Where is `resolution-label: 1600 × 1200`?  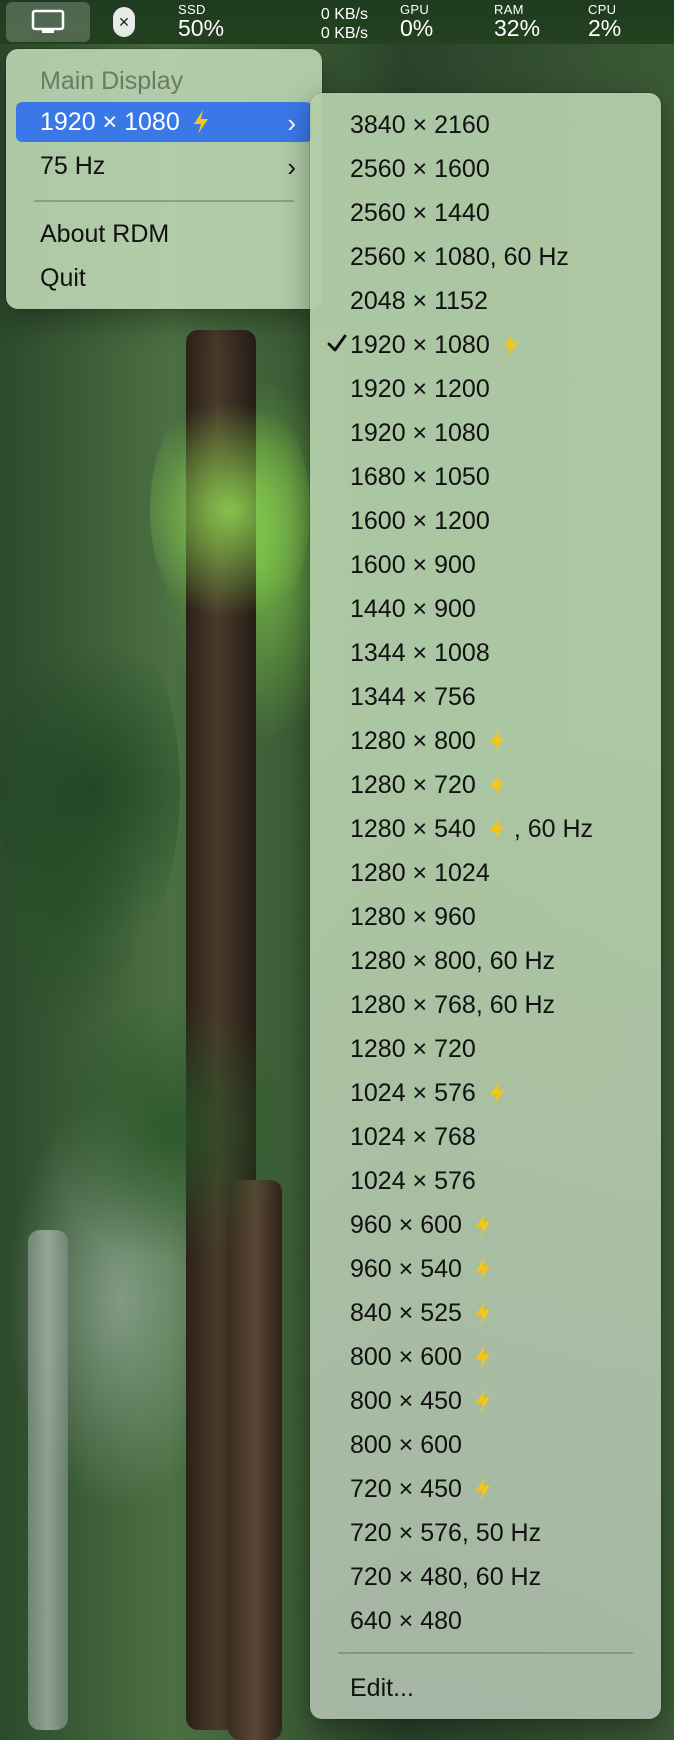 resolution-label: 1600 × 1200 is located at coordinates (420, 520).